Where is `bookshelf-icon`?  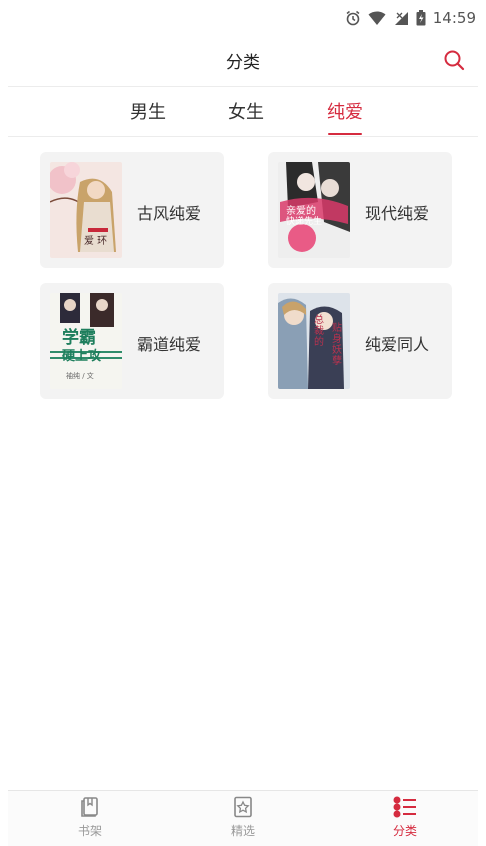 bookshelf-icon is located at coordinates (89, 807).